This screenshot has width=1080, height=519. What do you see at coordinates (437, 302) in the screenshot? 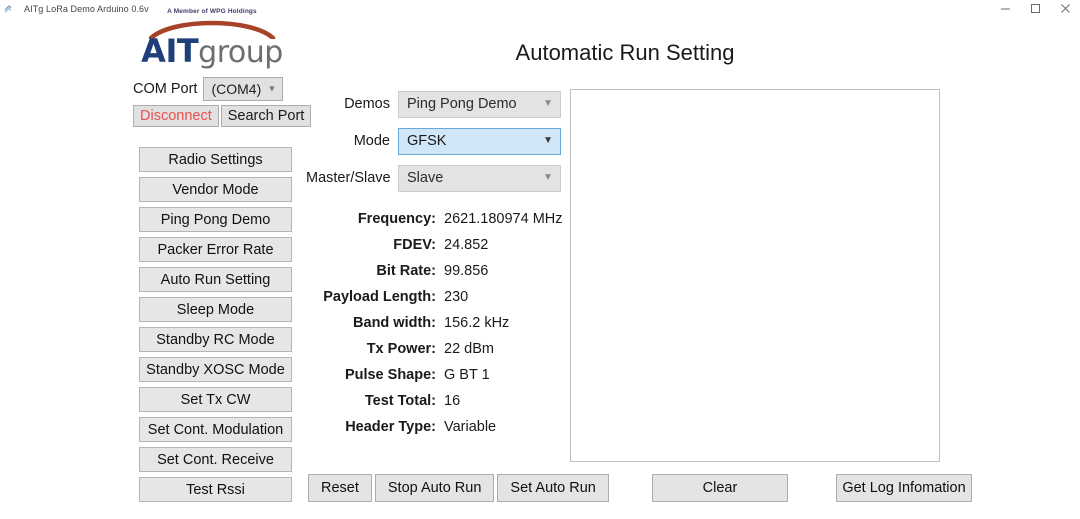
I see `parameter-row: Payload Length: 230` at bounding box center [437, 302].